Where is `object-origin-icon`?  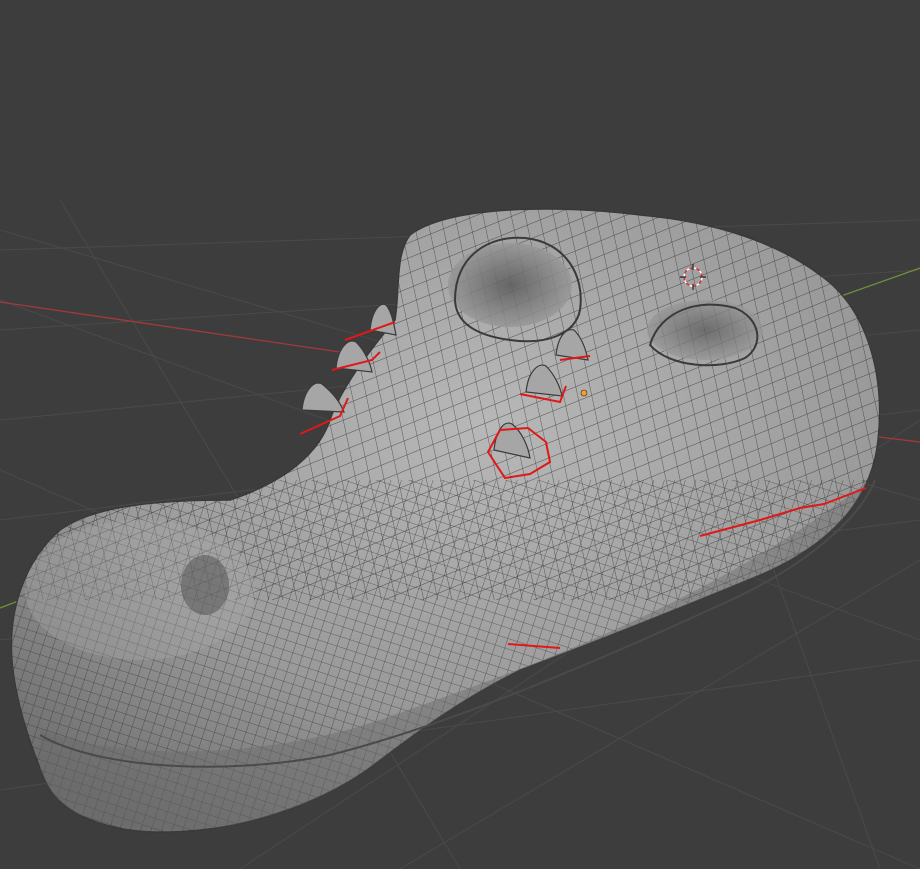 object-origin-icon is located at coordinates (584, 393).